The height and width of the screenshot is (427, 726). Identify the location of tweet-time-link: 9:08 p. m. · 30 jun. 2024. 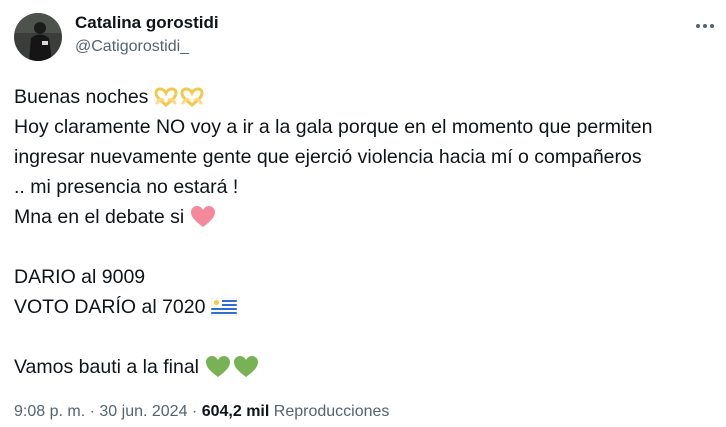
(100, 411).